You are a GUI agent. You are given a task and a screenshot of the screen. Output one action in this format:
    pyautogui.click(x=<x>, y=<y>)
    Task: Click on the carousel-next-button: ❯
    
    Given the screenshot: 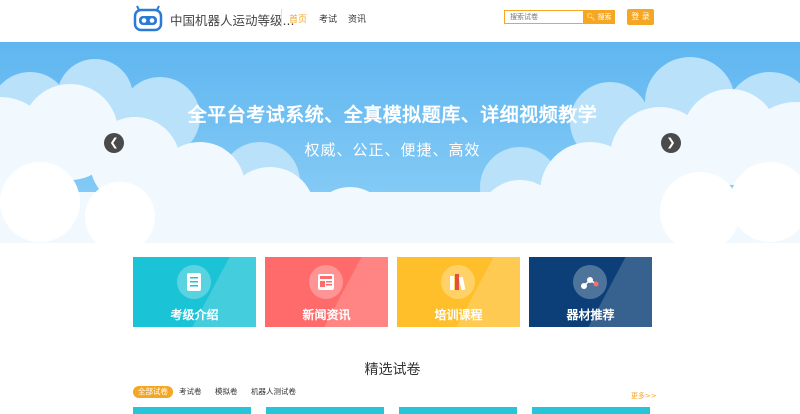 What is the action you would take?
    pyautogui.click(x=671, y=143)
    